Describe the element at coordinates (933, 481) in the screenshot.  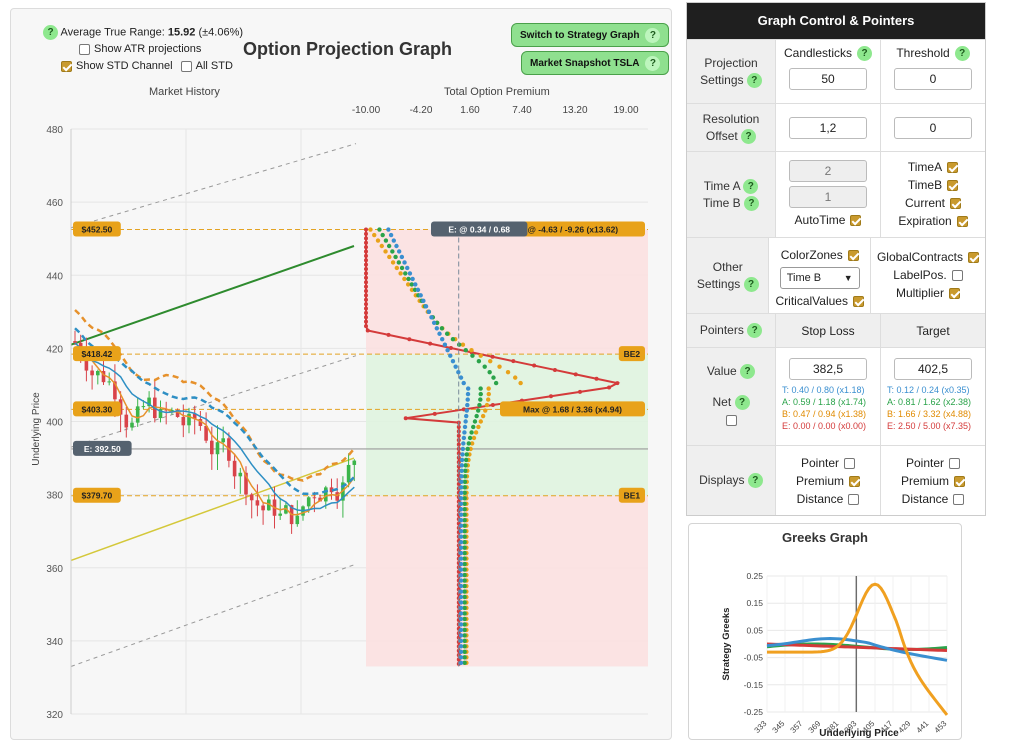
I see `tg-premium-toggle: Premium` at that location.